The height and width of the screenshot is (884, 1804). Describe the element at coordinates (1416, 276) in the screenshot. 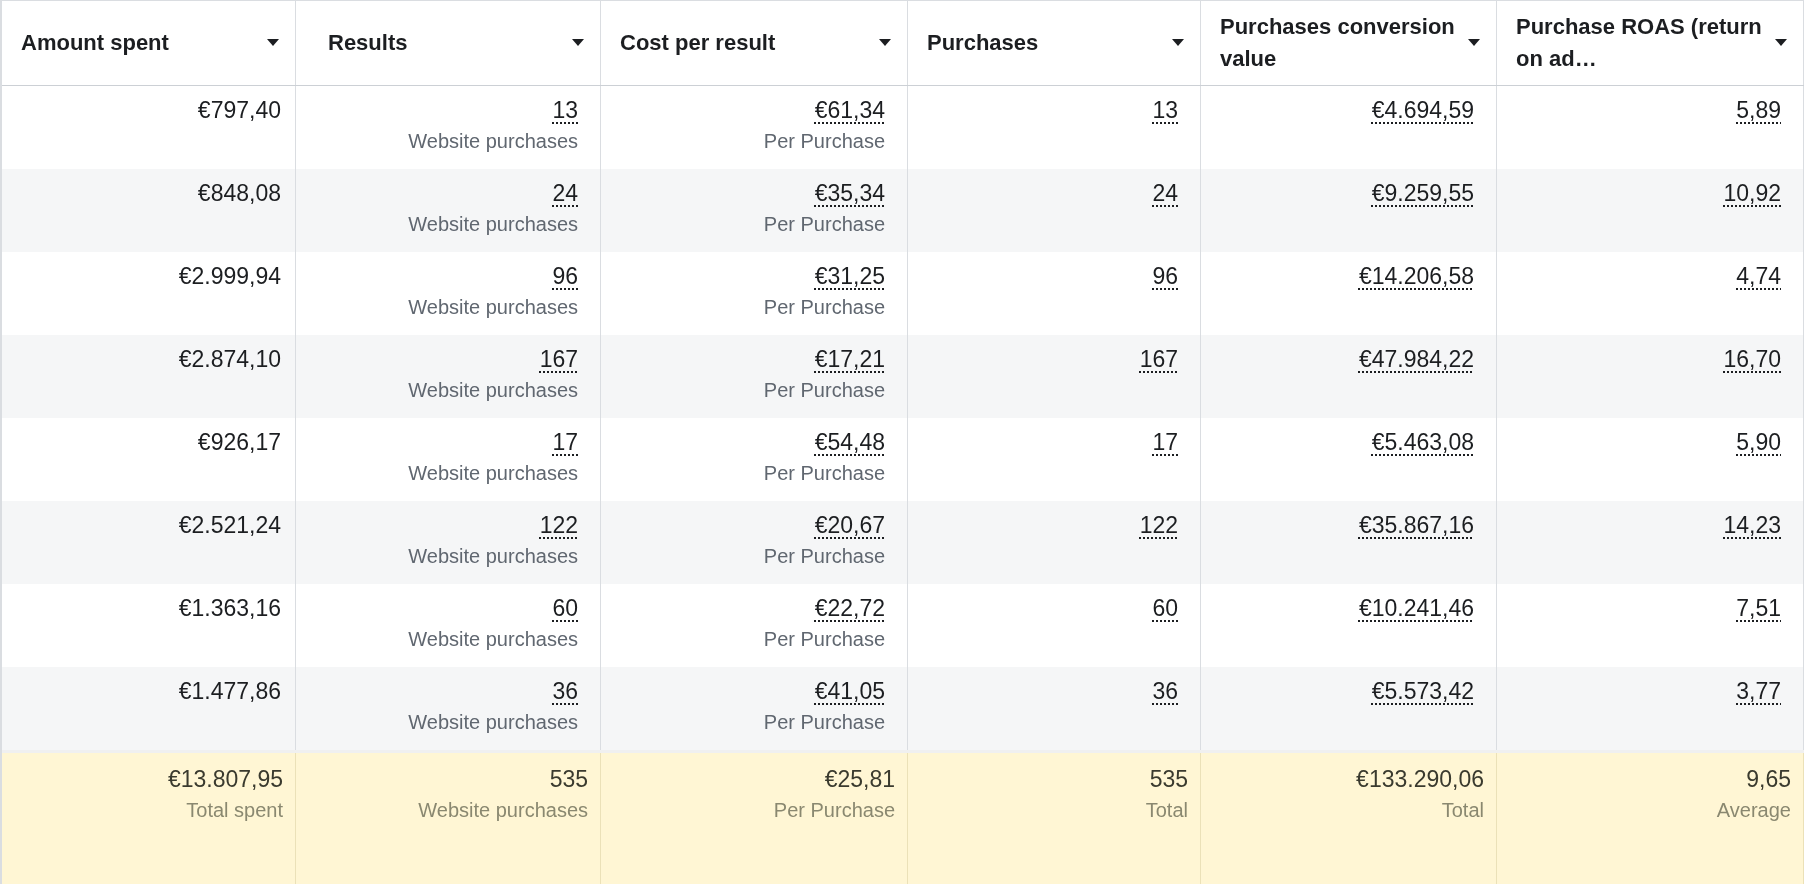

I see `table-cell: €14.206,58` at that location.